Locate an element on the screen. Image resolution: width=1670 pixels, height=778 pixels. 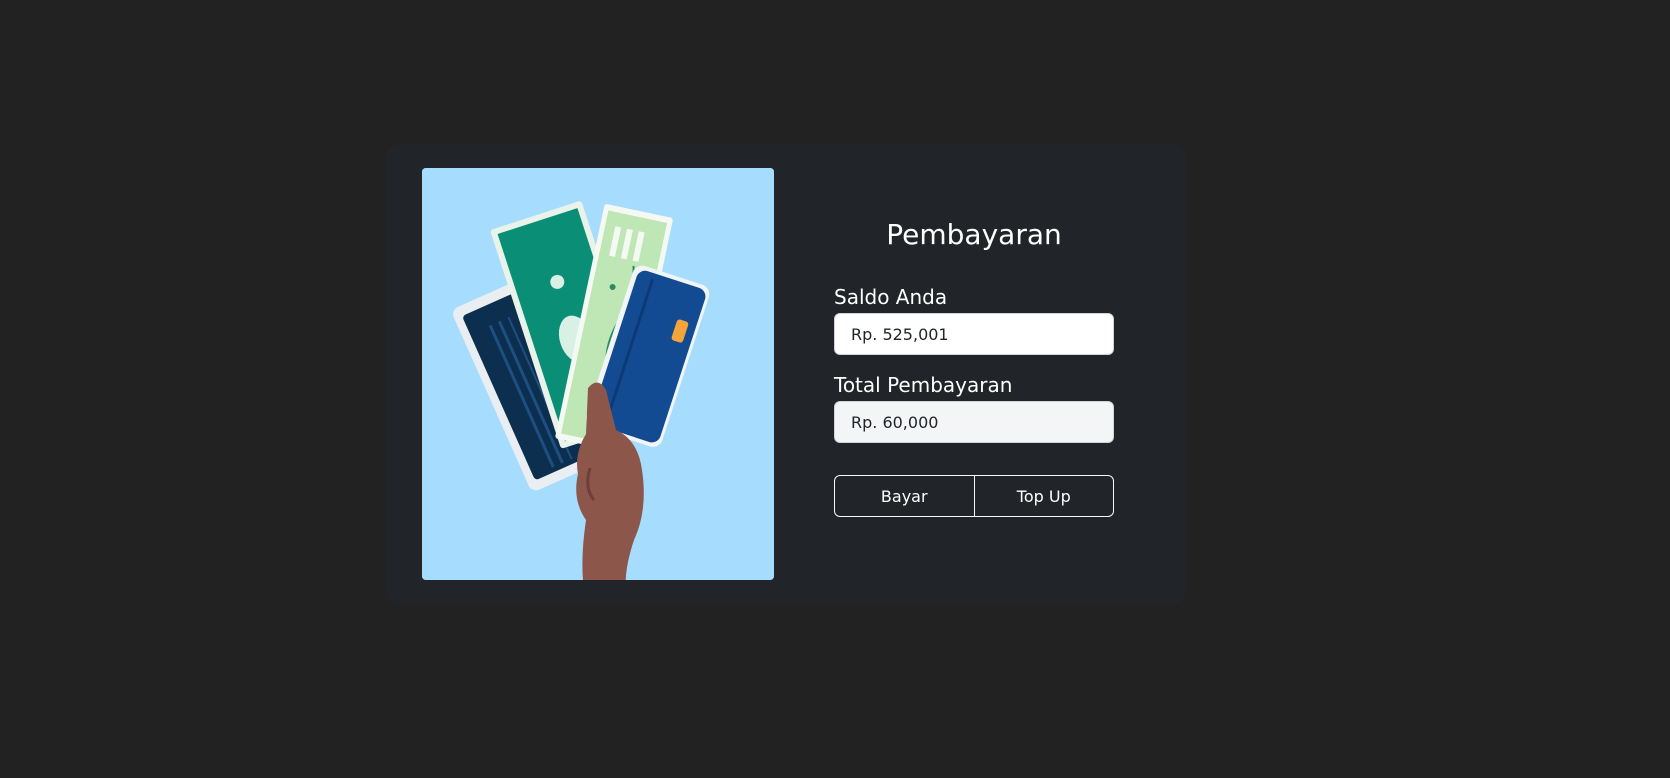
balance-label: Saldo Anda is located at coordinates (891, 297).